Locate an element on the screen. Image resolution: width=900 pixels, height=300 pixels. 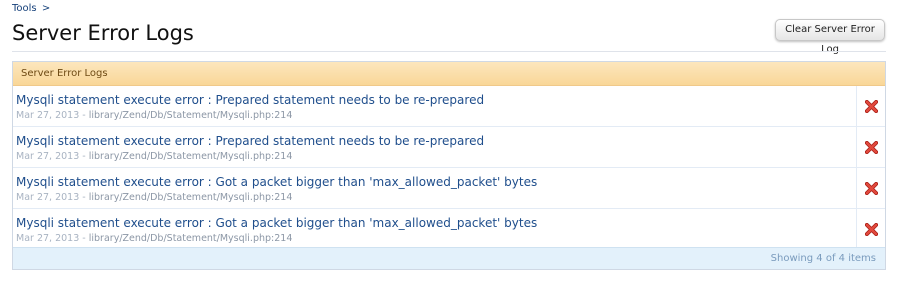
list-footer: Showing 4 of 4 items is located at coordinates (449, 258).